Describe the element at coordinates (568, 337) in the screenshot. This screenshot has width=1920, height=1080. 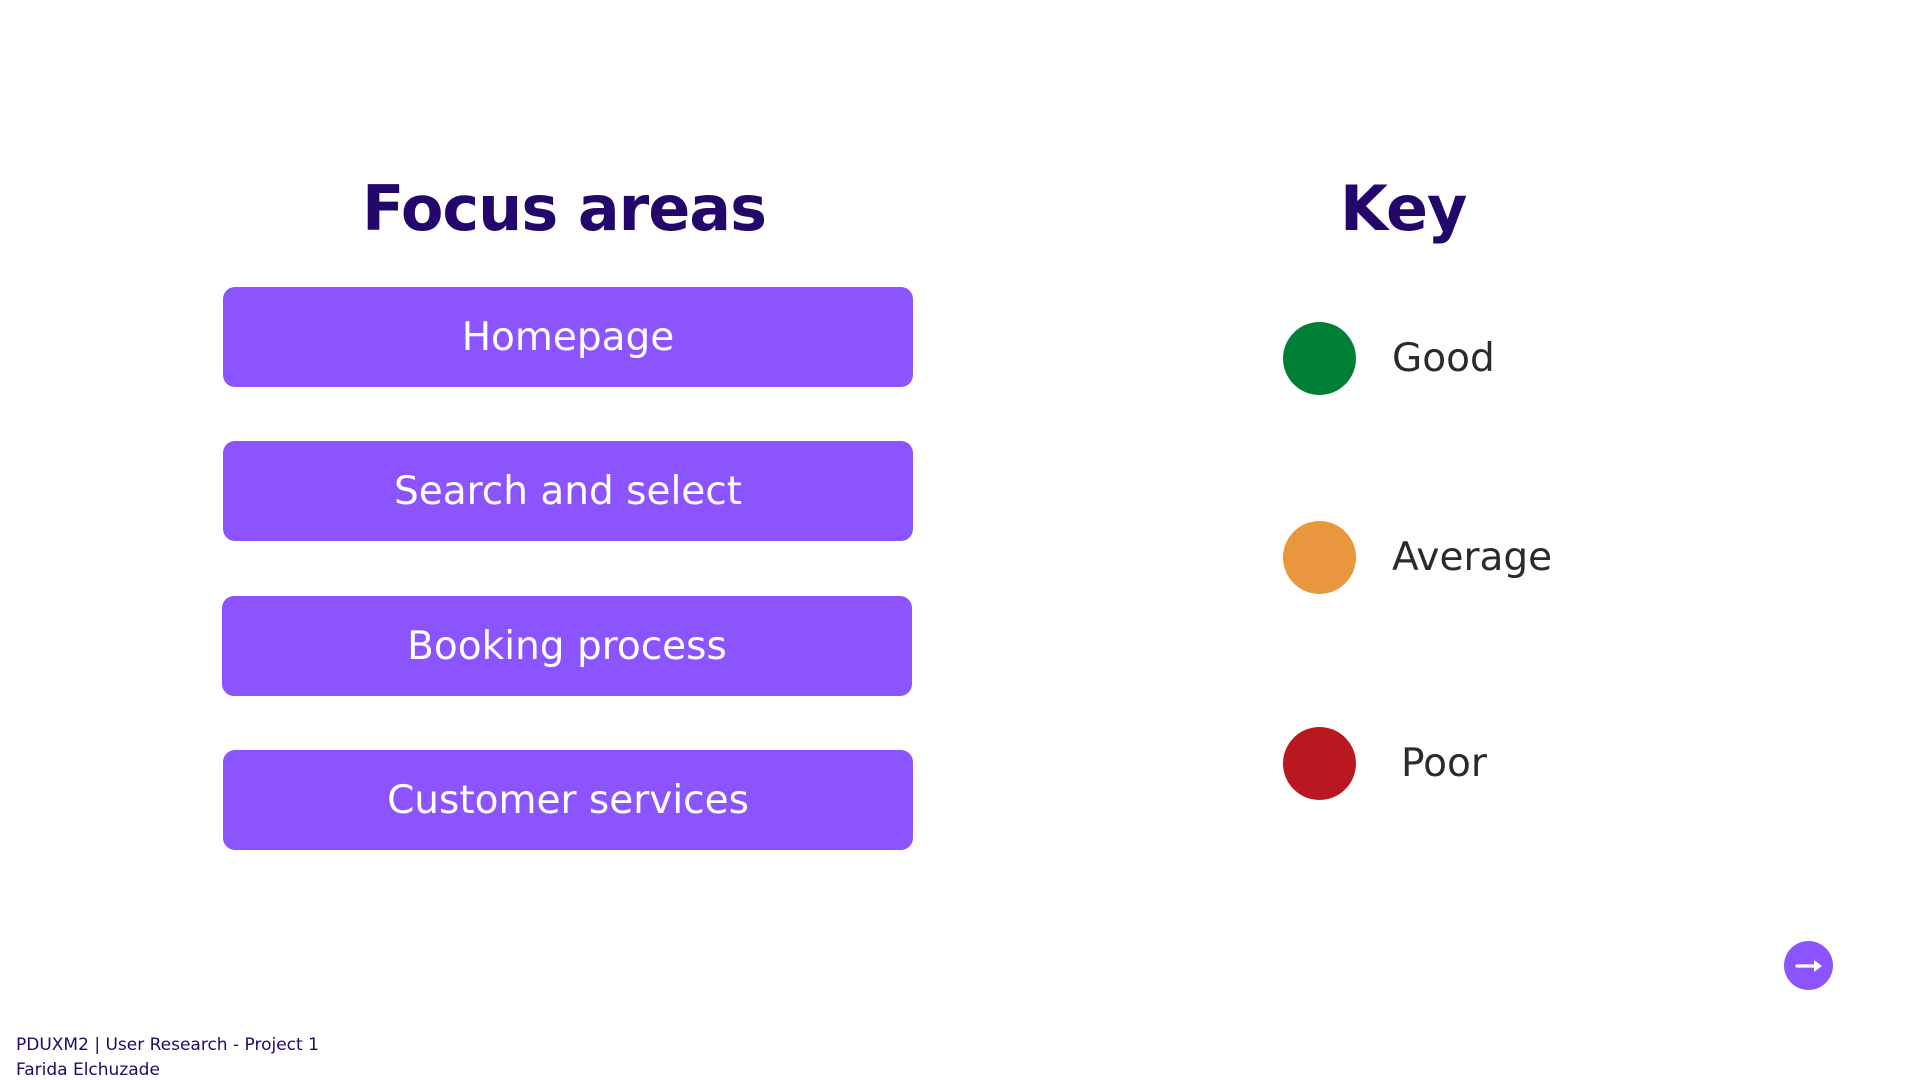
I see `homepage-button: Homepage` at that location.